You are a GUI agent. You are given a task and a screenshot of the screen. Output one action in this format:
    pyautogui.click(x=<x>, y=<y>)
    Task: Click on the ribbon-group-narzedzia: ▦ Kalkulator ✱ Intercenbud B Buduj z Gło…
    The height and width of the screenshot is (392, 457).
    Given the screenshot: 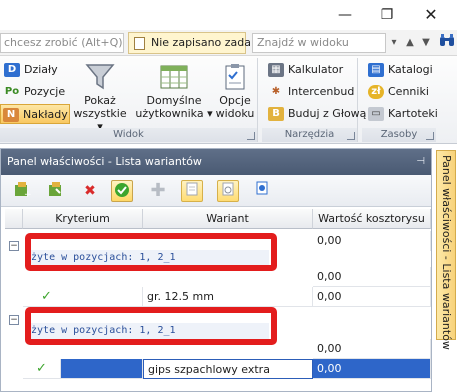 What is the action you would take?
    pyautogui.click(x=314, y=100)
    